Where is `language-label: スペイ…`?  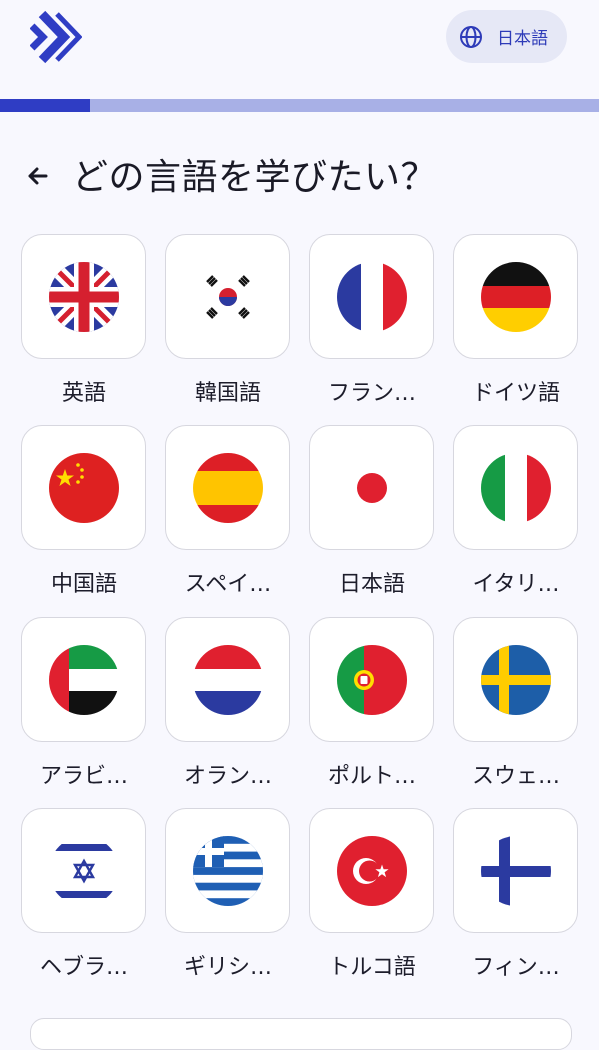 language-label: スペイ… is located at coordinates (228, 584).